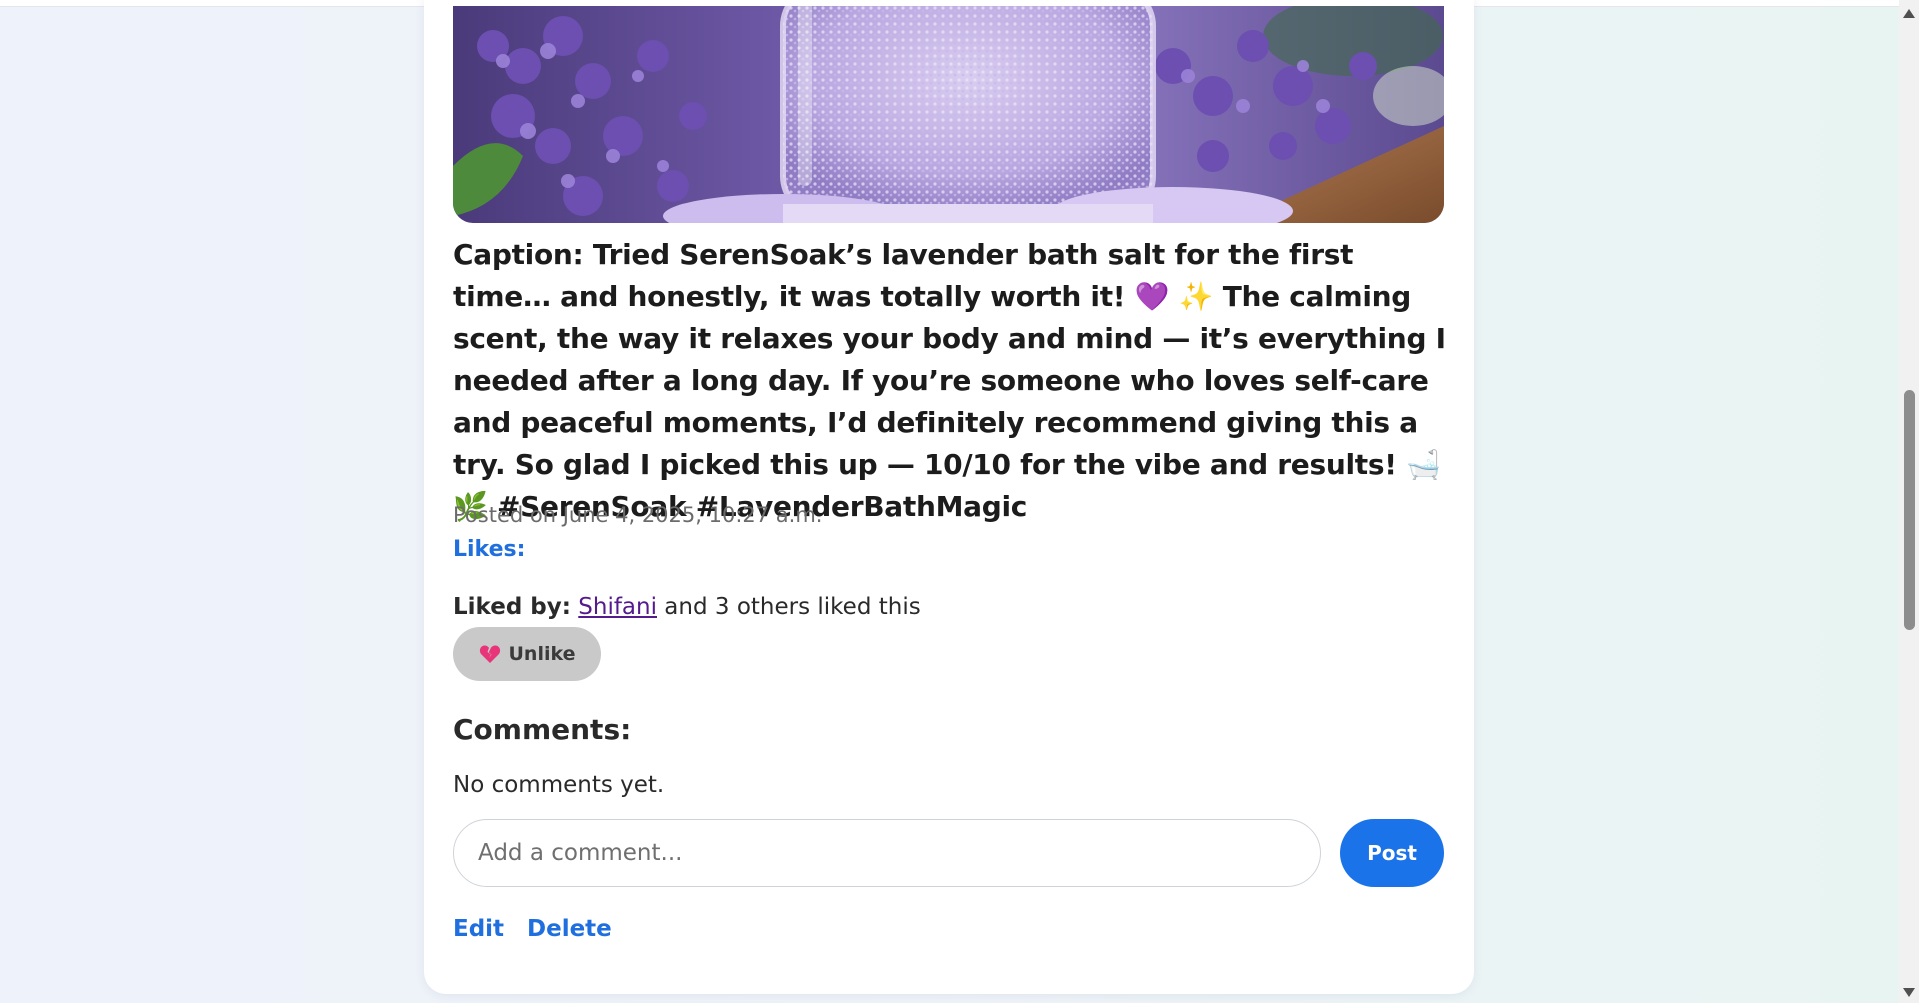 The image size is (1919, 1003). Describe the element at coordinates (948, 114) in the screenshot. I see `post-image` at that location.